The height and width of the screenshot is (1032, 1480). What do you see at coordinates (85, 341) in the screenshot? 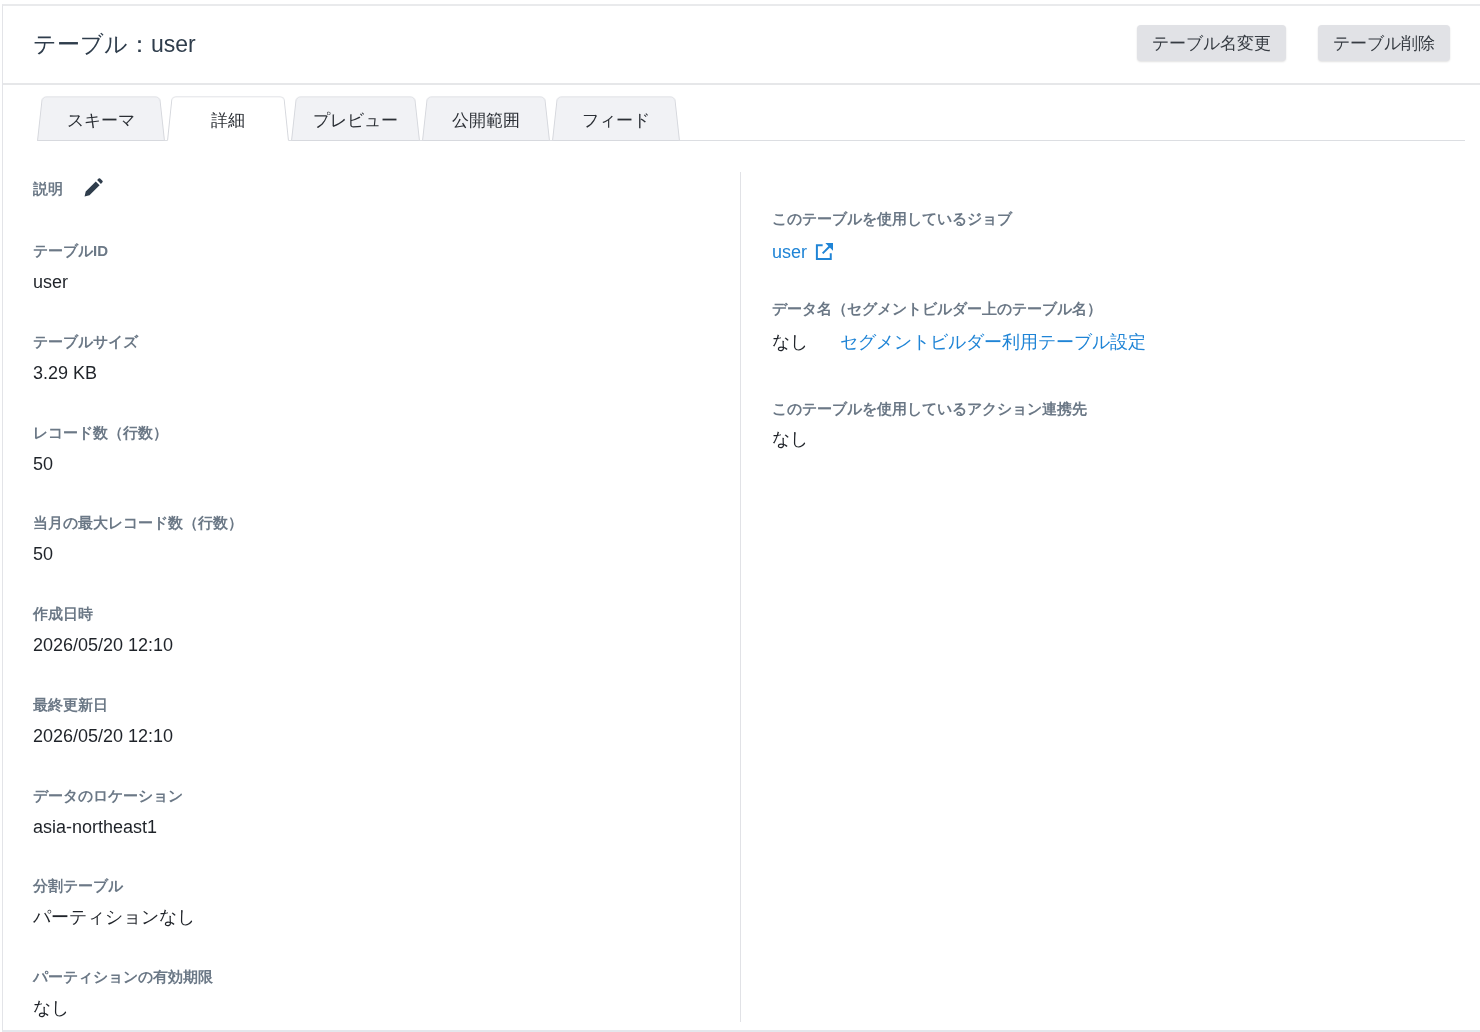
I see `field-label: テーブルサイズ` at bounding box center [85, 341].